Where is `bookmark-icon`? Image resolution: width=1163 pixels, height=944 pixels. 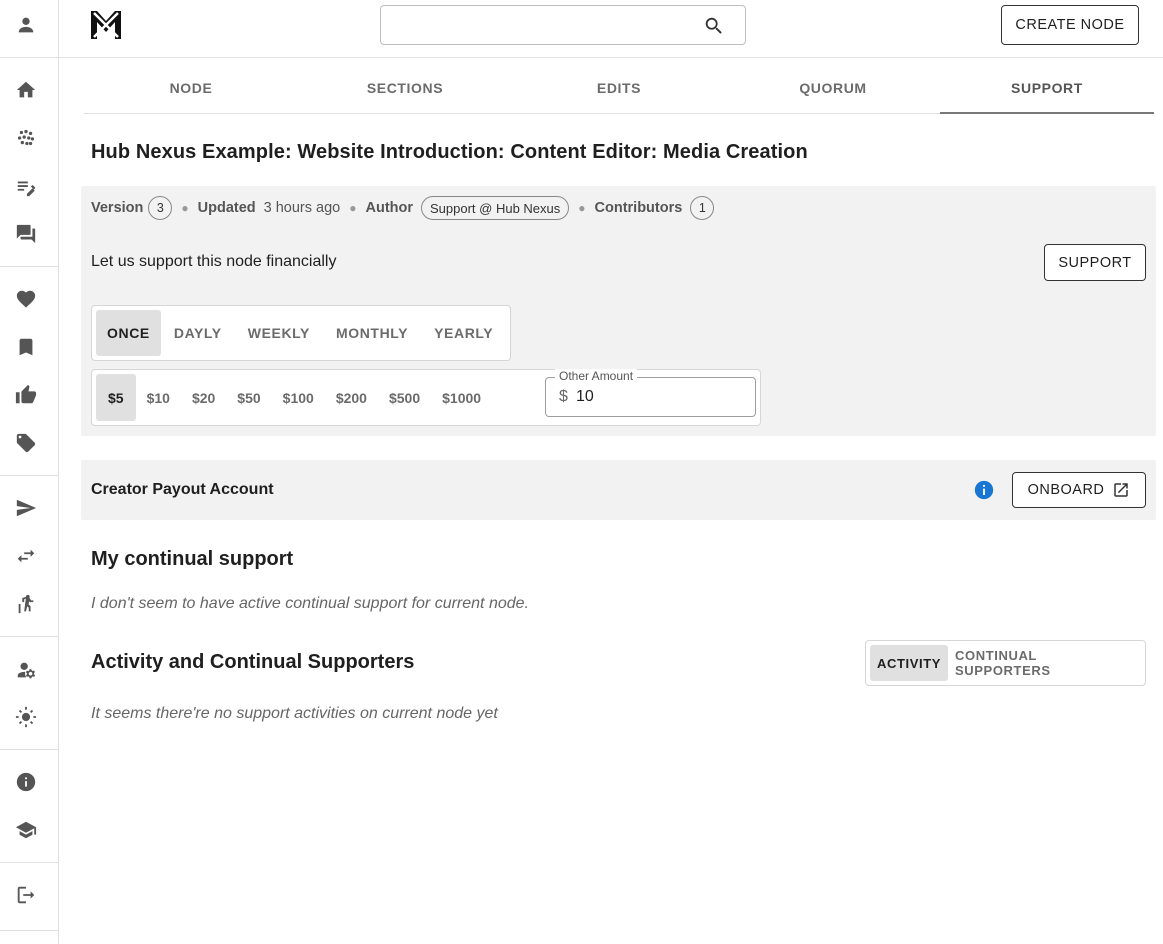
bookmark-icon is located at coordinates (26, 347).